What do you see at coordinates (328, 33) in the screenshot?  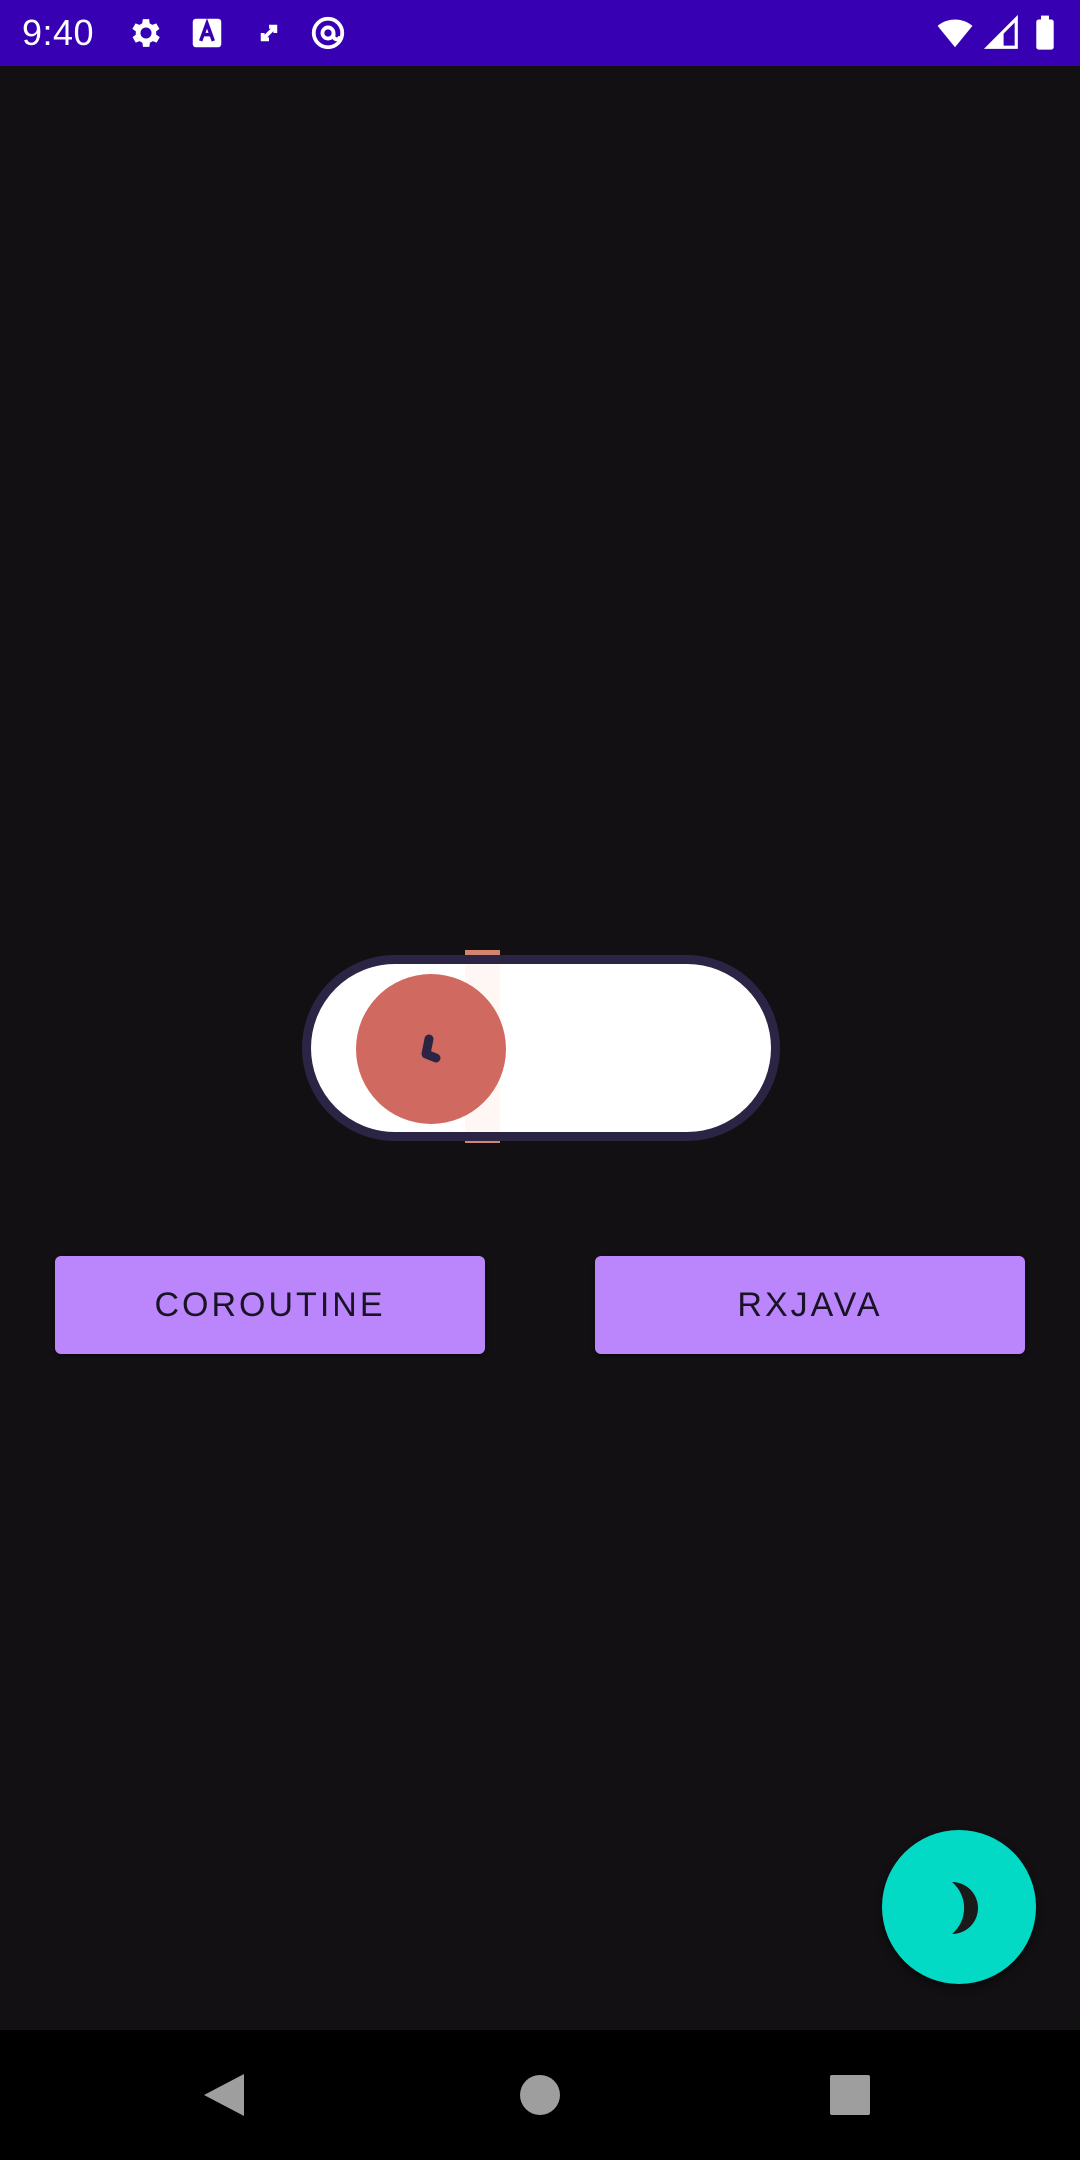 I see `at-sign-icon` at bounding box center [328, 33].